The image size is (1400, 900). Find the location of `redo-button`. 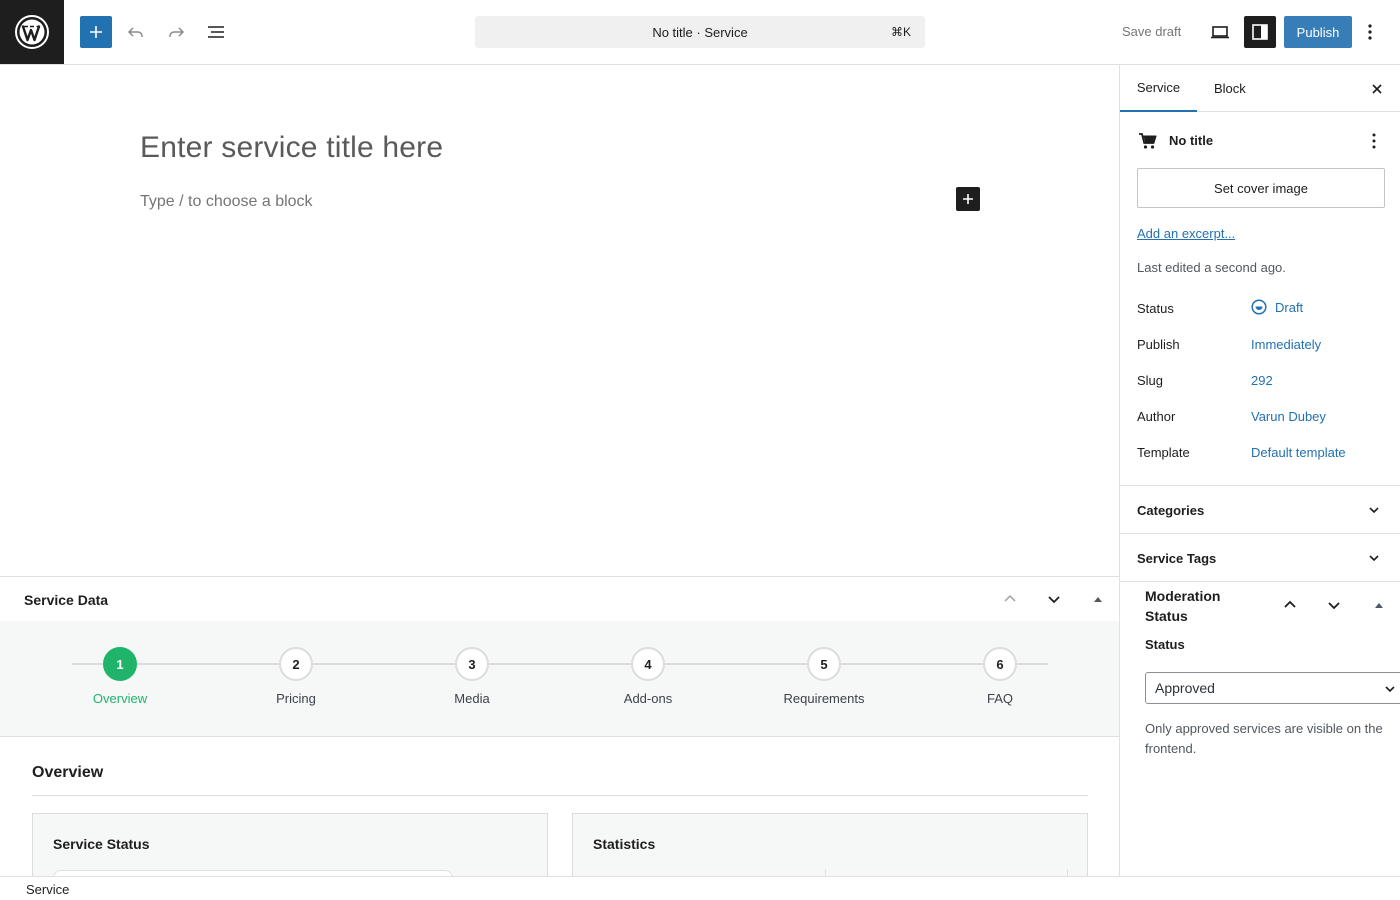

redo-button is located at coordinates (176, 32).